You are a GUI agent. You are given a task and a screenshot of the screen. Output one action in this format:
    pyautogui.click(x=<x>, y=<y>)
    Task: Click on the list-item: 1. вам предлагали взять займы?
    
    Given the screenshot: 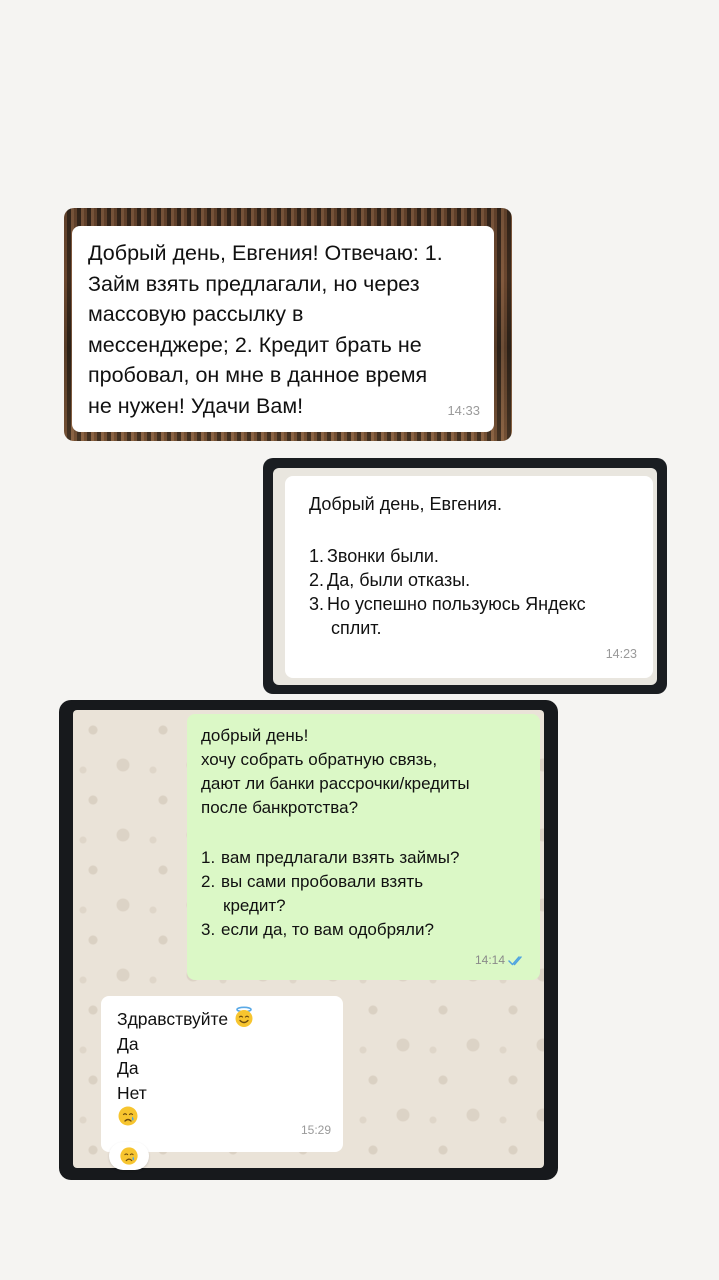 What is the action you would take?
    pyautogui.click(x=364, y=858)
    